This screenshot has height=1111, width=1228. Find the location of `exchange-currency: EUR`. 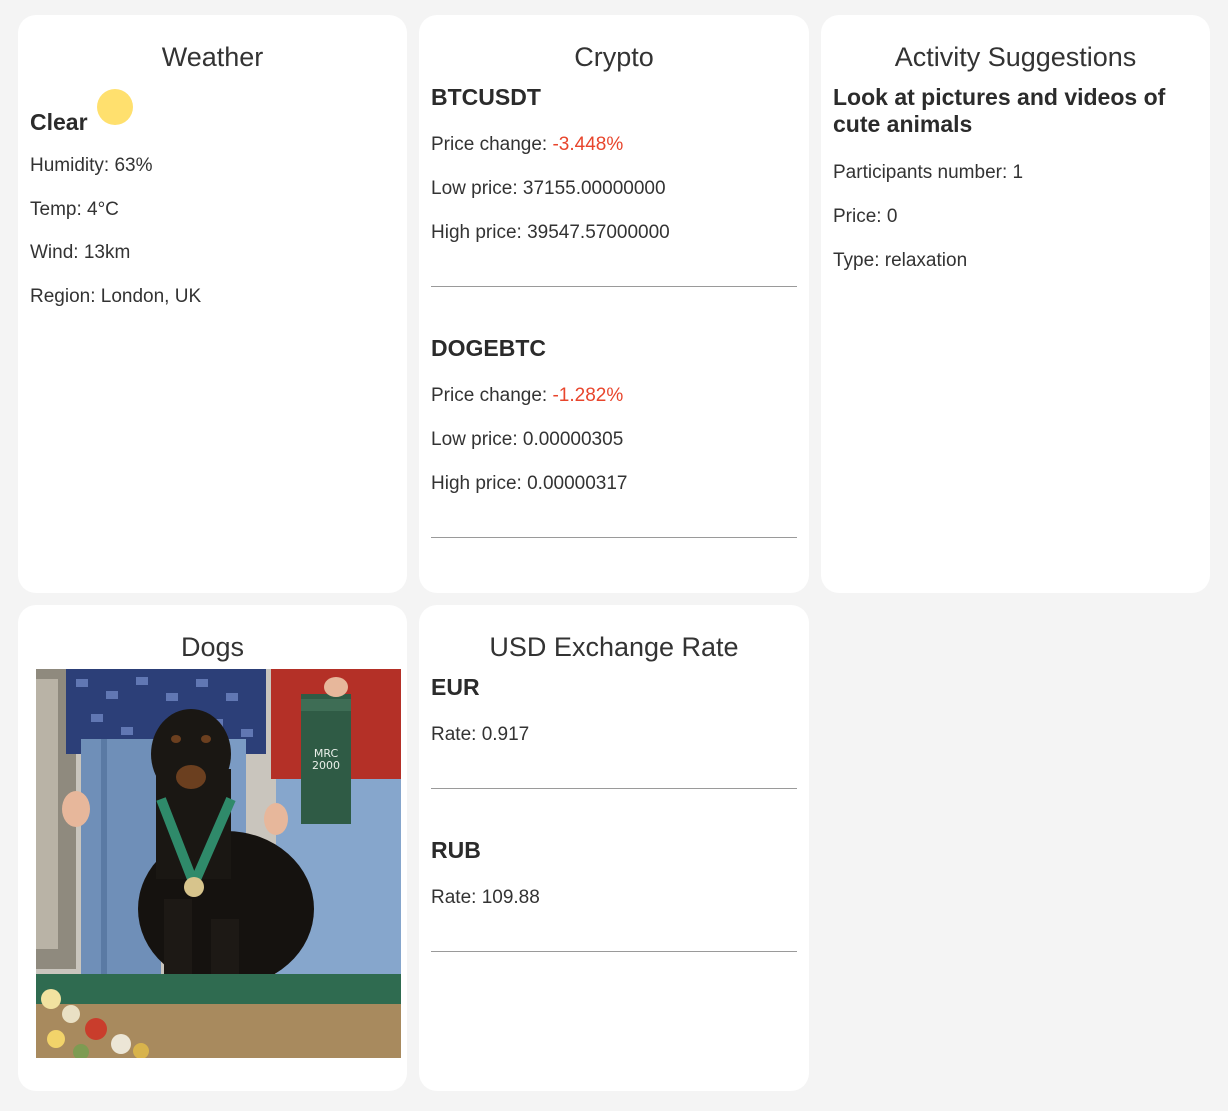

exchange-currency: EUR is located at coordinates (455, 687).